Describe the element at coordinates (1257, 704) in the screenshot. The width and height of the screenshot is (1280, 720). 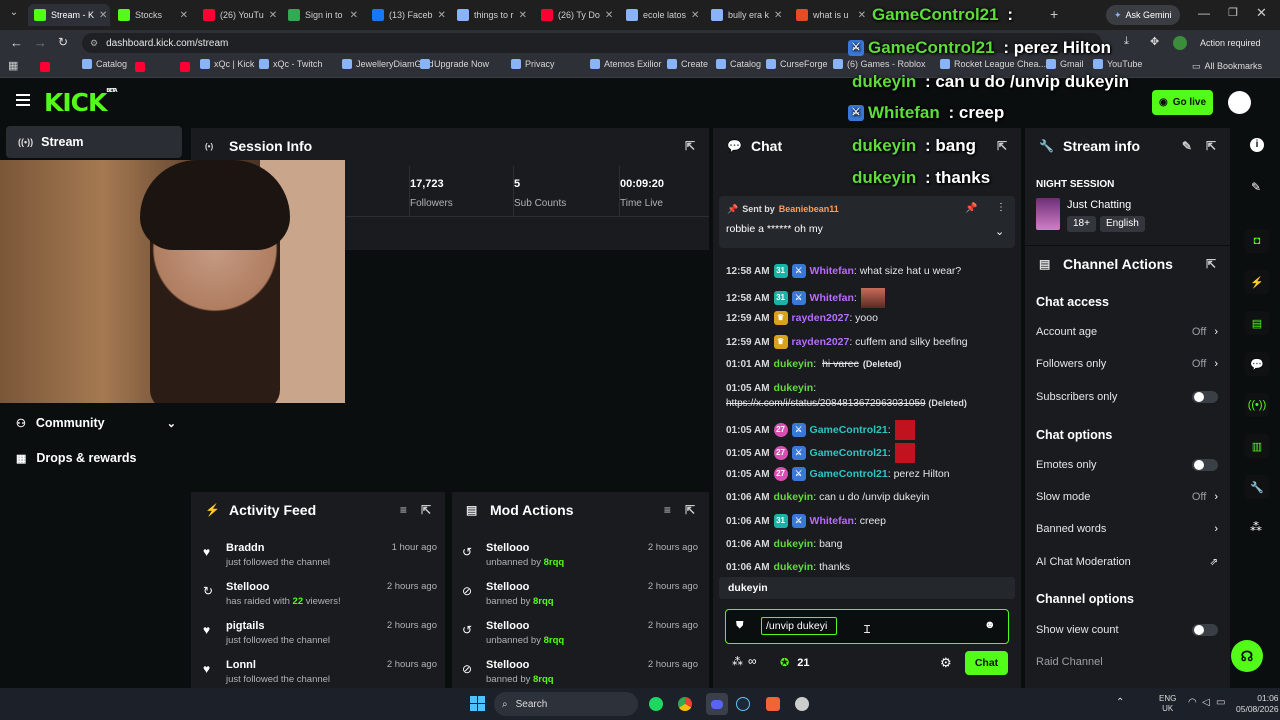
I see `clock: 01:06 05/08/2026` at that location.